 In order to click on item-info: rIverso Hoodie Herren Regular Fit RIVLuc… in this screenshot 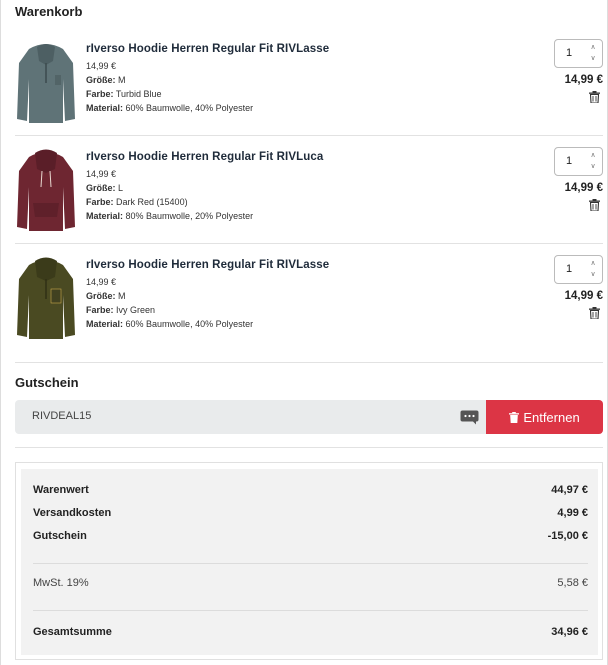, I will do `click(276, 187)`.